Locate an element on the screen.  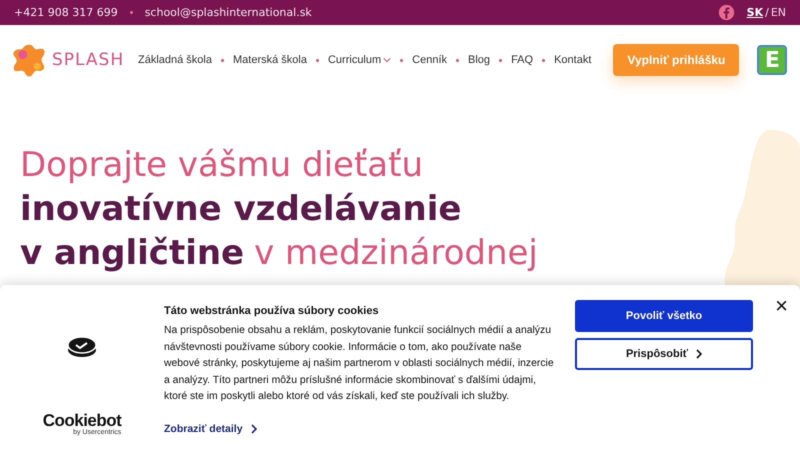
customize-button: Prispôsobiť is located at coordinates (664, 354).